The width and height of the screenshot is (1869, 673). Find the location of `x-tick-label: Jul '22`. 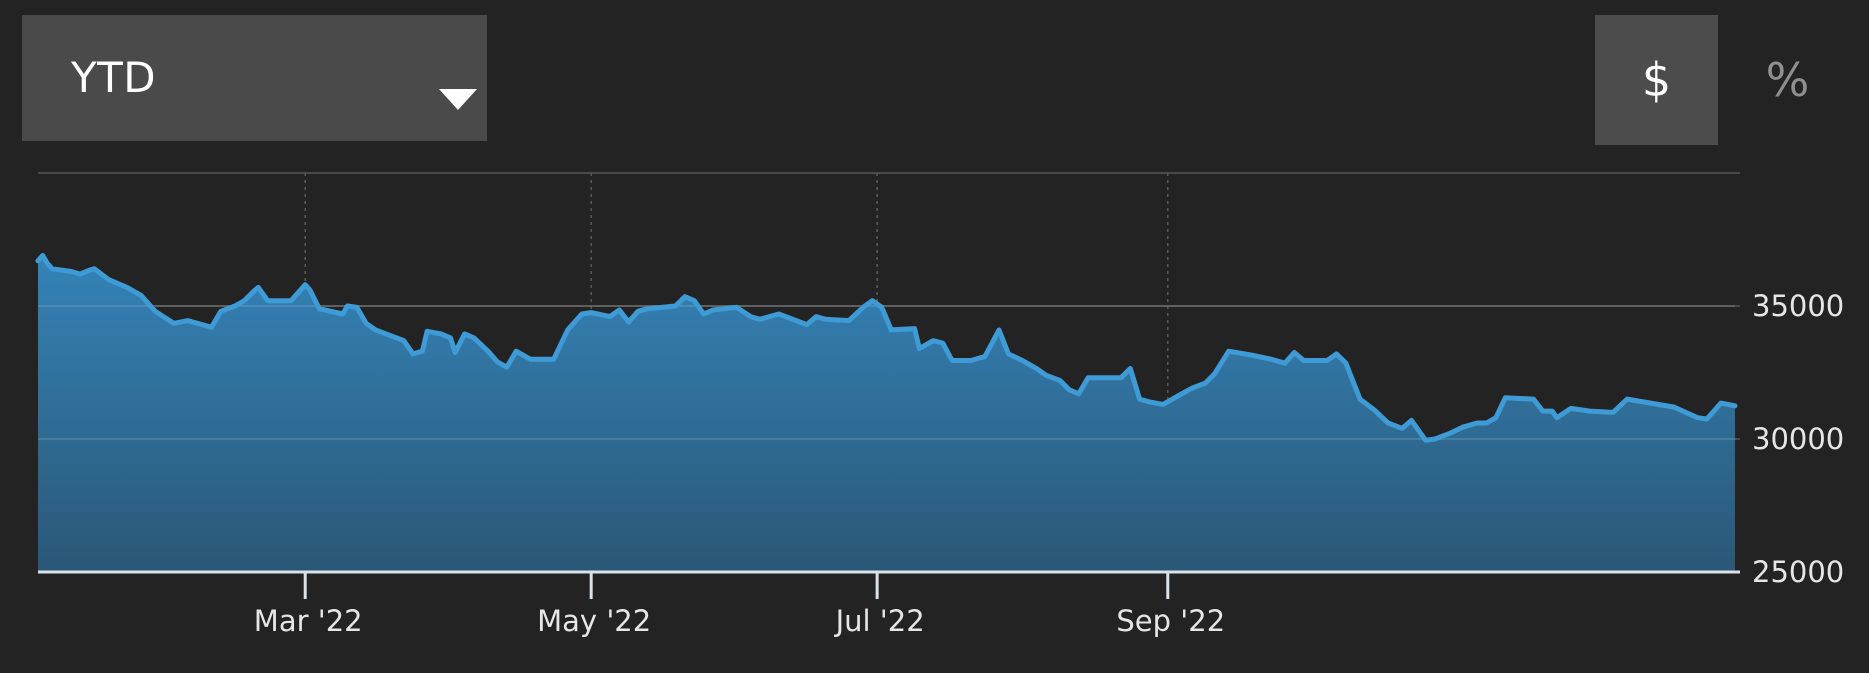

x-tick-label: Jul '22 is located at coordinates (879, 621).